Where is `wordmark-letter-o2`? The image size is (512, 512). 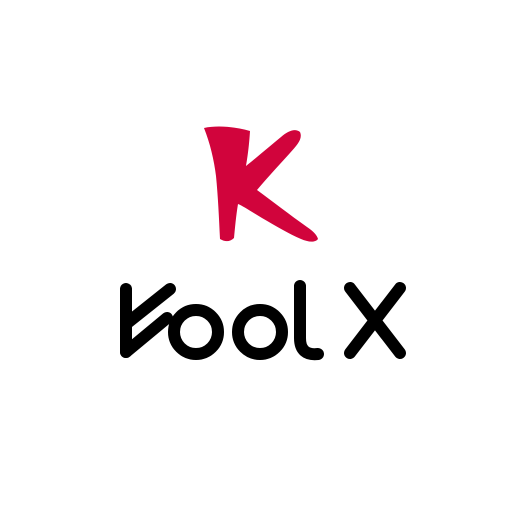 wordmark-letter-o2 is located at coordinates (260, 332).